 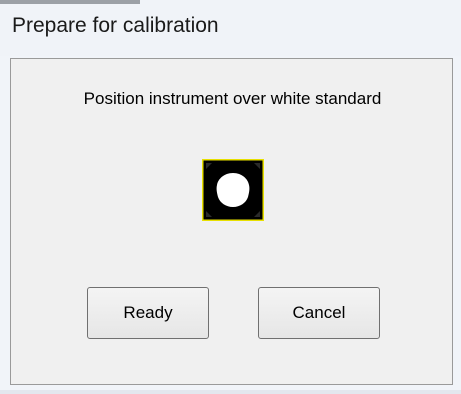 What do you see at coordinates (230, 392) in the screenshot?
I see `window-bottom-edge` at bounding box center [230, 392].